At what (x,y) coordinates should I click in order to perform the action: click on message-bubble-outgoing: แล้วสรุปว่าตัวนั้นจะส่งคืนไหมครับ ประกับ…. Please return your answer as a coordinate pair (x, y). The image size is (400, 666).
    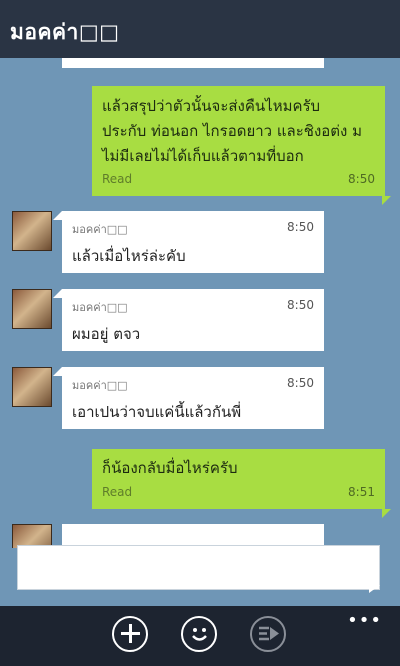
    Looking at the image, I should click on (238, 141).